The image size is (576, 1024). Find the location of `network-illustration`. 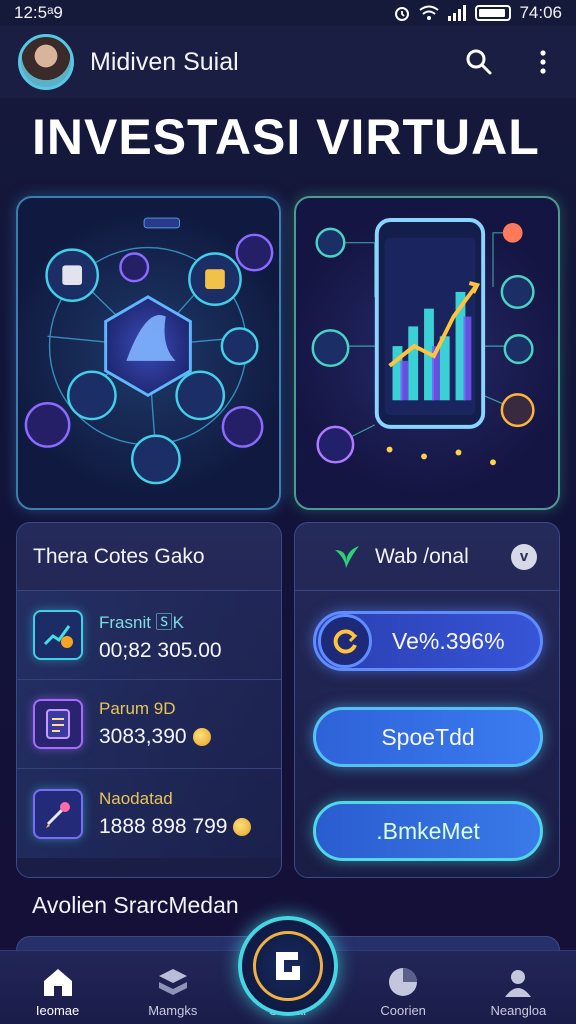

network-illustration is located at coordinates (149, 351).